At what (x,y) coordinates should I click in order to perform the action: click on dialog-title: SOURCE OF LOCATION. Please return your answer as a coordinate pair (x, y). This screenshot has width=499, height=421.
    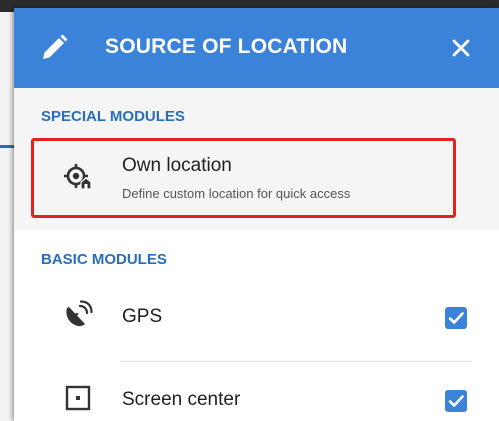
    Looking at the image, I should click on (226, 46).